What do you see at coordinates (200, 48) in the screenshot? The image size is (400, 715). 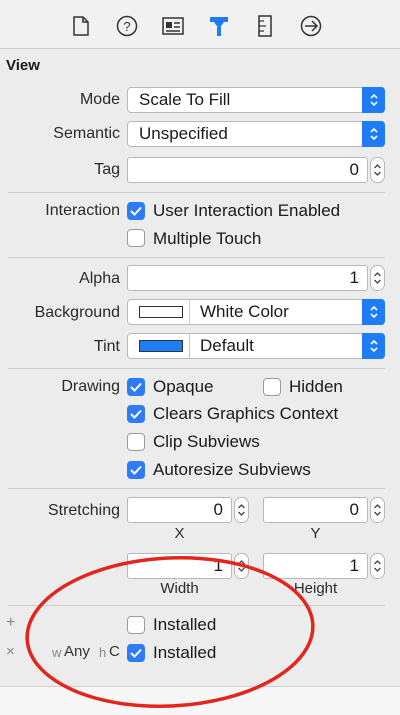 I see `toolbar-divider` at bounding box center [200, 48].